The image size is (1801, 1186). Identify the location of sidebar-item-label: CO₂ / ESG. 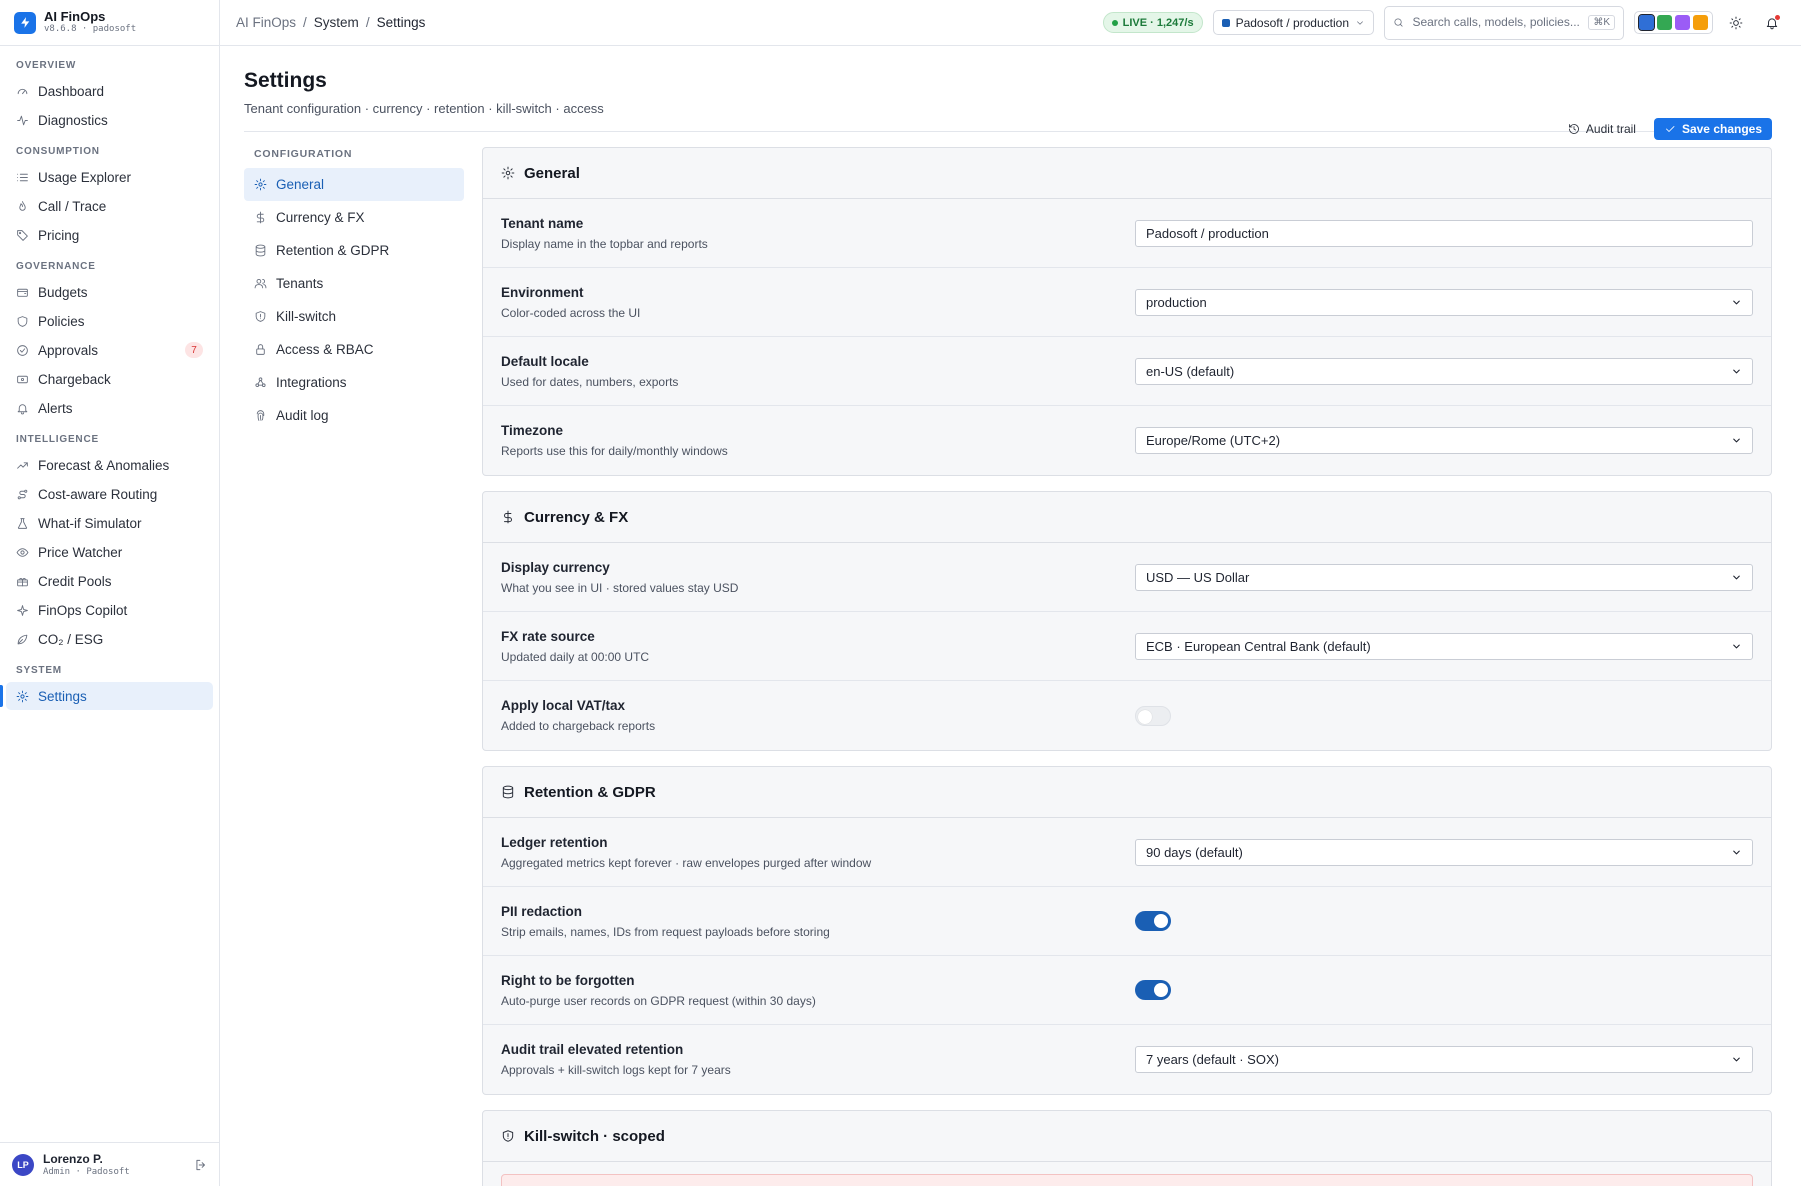
(71, 639).